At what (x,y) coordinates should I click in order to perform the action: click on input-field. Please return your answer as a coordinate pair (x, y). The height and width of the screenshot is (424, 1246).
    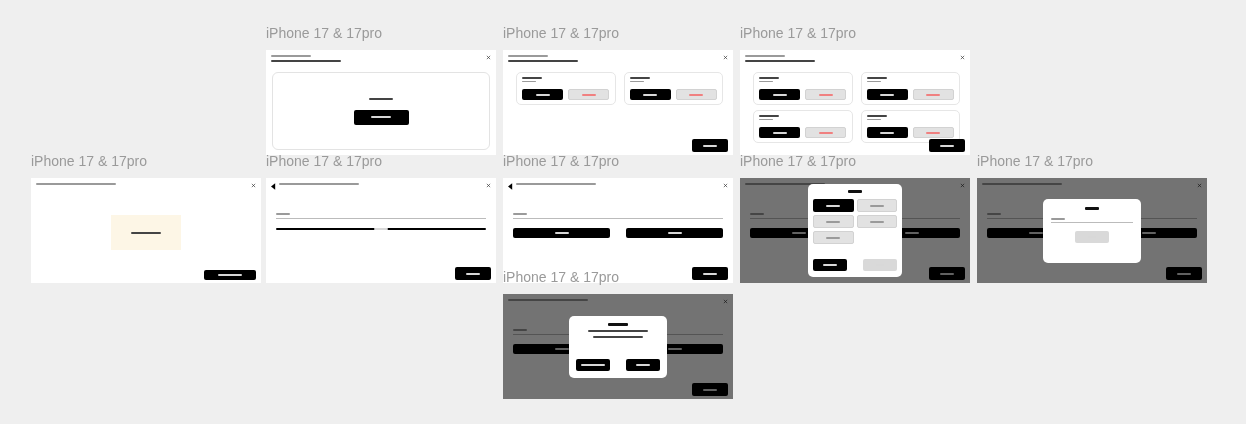
    Looking at the image, I should click on (1092, 220).